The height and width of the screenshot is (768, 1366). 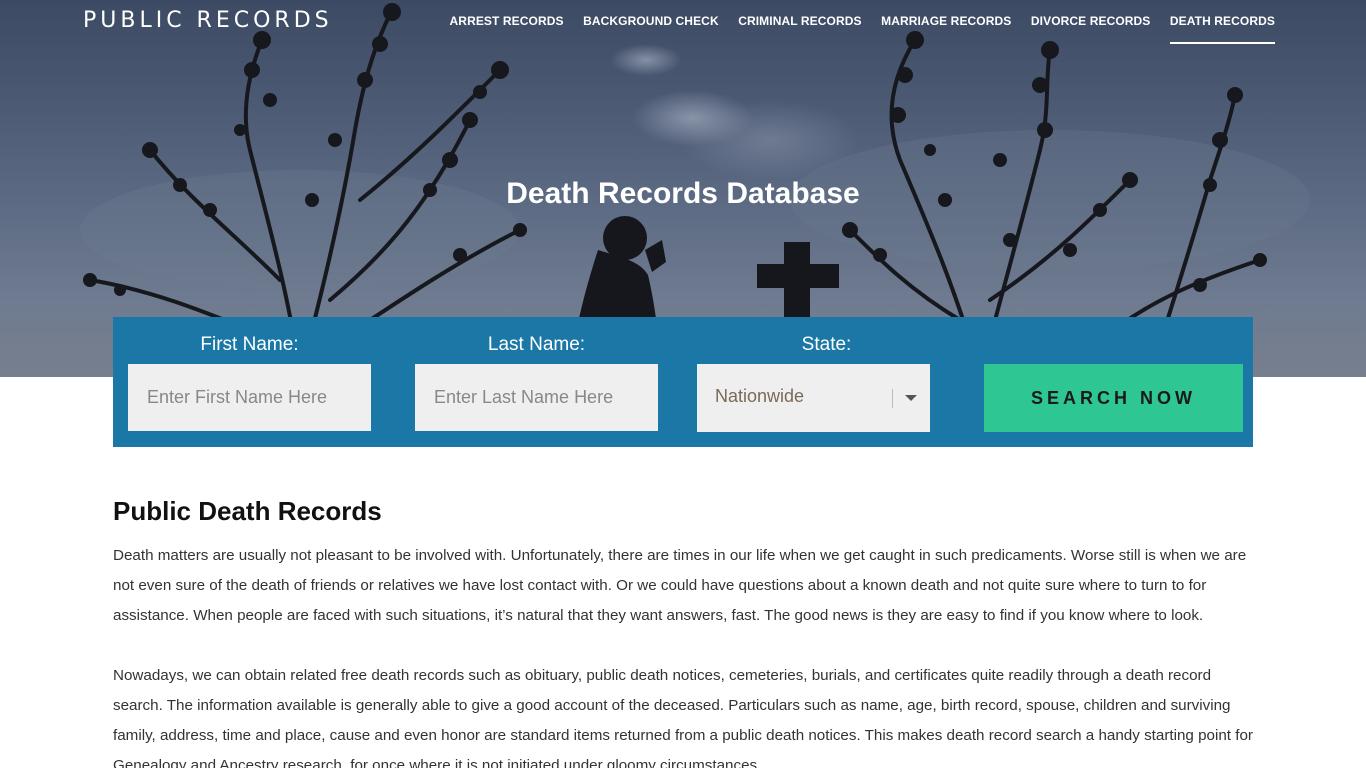 What do you see at coordinates (911, 398) in the screenshot?
I see `chevron-down-icon` at bounding box center [911, 398].